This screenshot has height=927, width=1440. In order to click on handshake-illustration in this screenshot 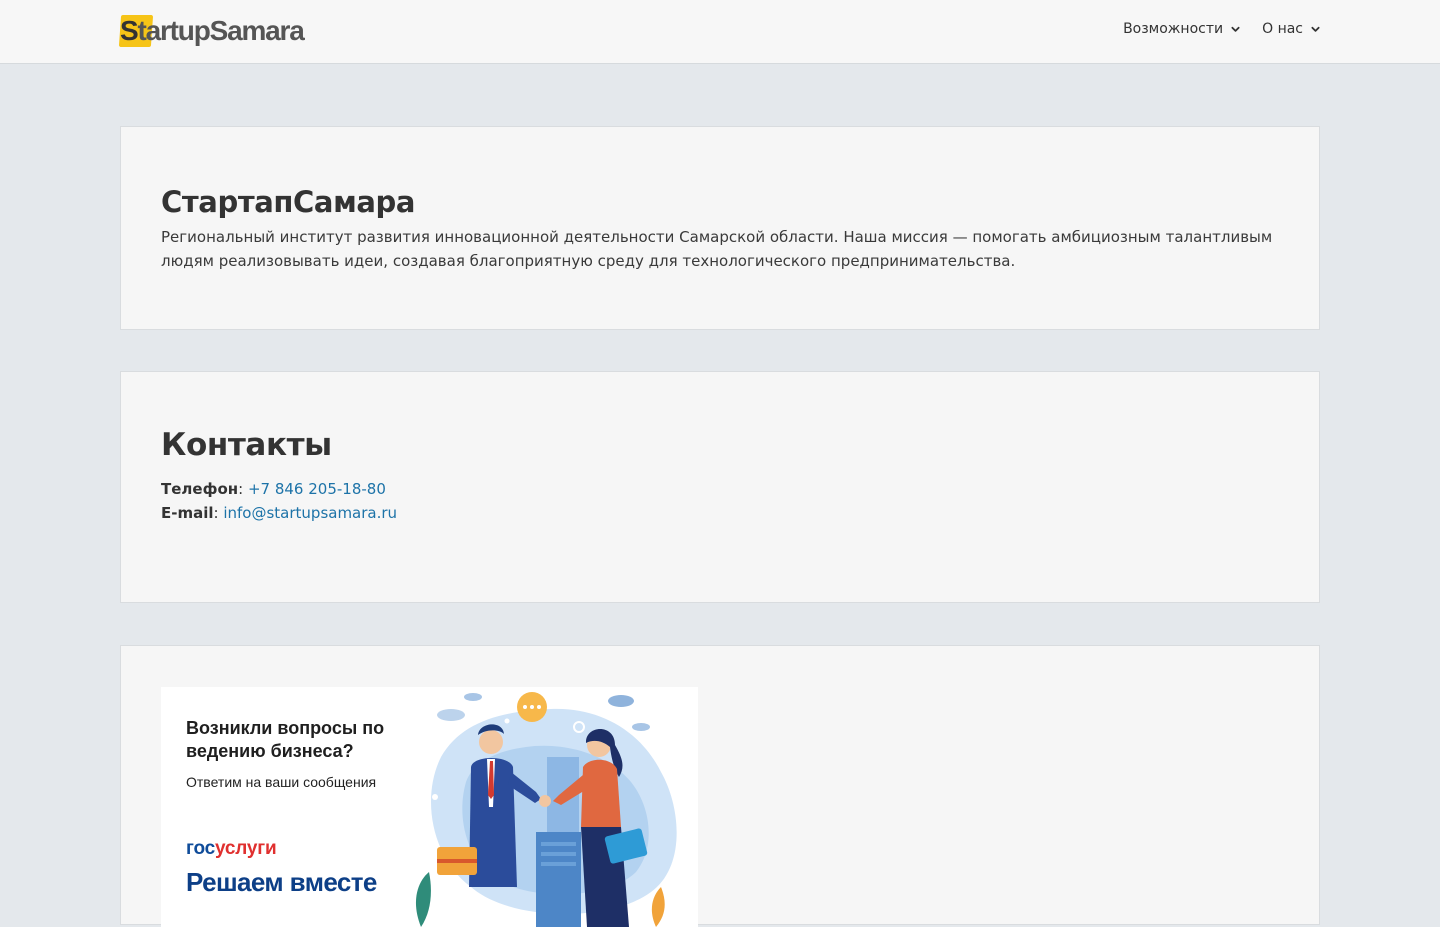, I will do `click(546, 809)`.